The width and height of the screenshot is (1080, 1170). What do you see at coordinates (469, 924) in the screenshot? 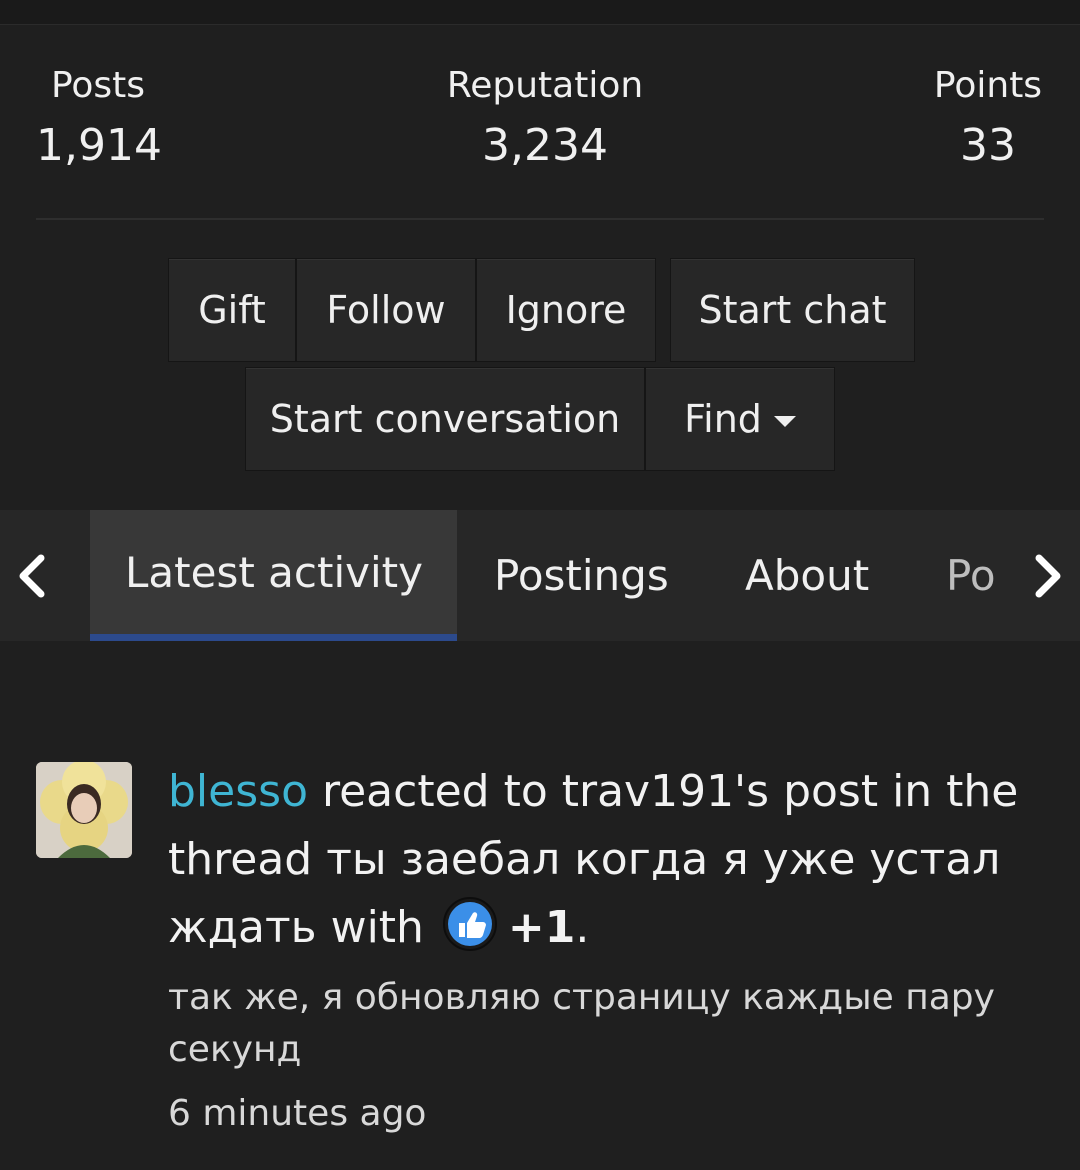
I see `thumbs-up-icon` at bounding box center [469, 924].